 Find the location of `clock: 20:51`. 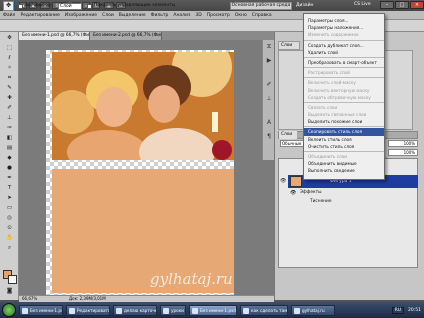

clock: 20:51 is located at coordinates (414, 310).